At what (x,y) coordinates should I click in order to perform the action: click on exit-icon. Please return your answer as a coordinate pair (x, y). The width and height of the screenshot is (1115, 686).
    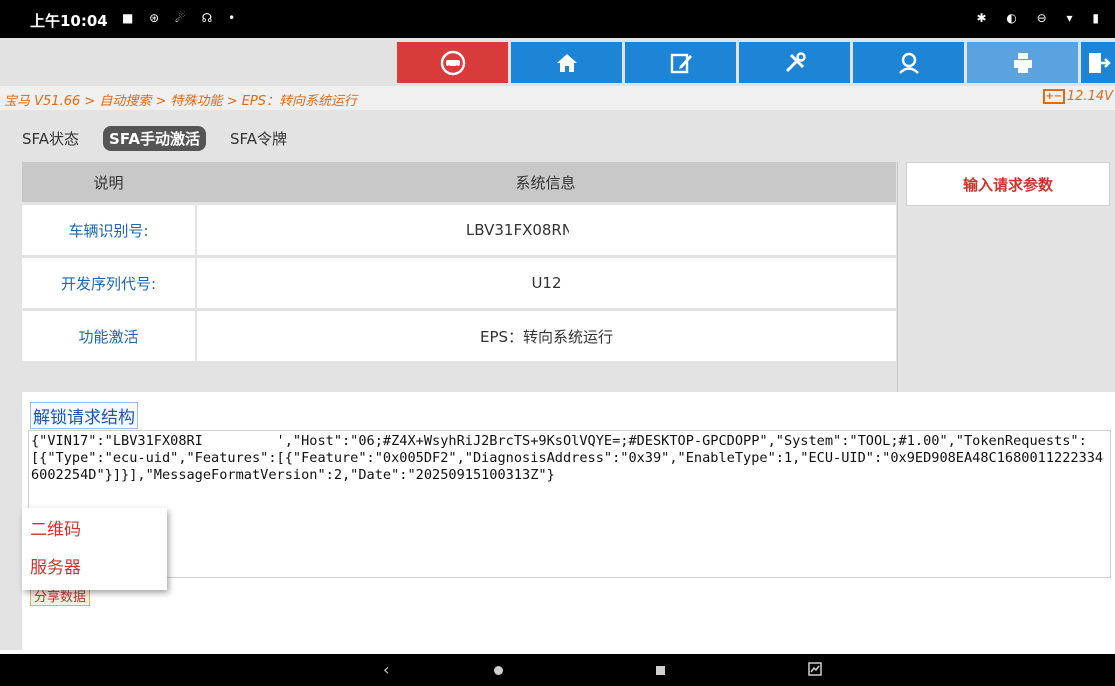
    Looking at the image, I should click on (1100, 62).